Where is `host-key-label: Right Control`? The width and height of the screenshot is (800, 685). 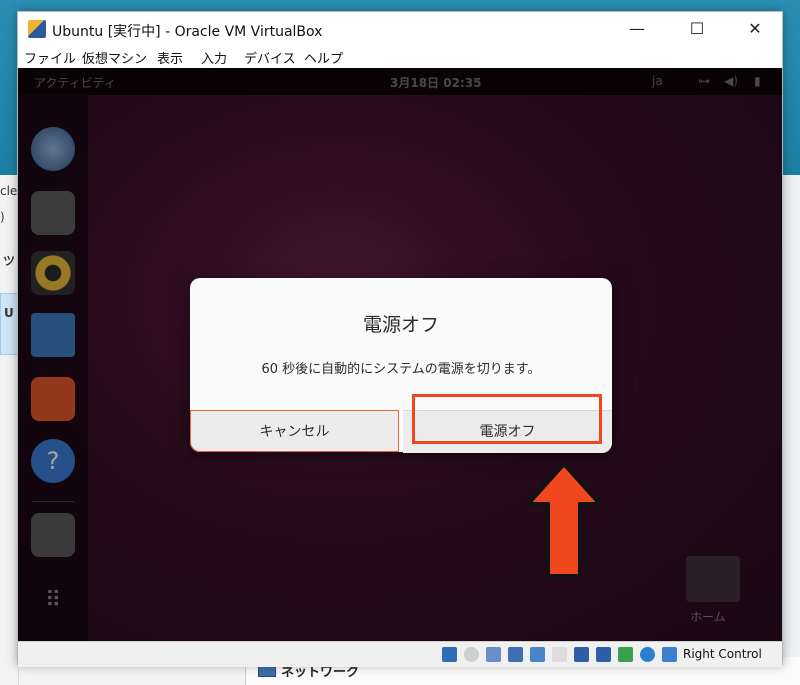
host-key-label: Right Control is located at coordinates (722, 654).